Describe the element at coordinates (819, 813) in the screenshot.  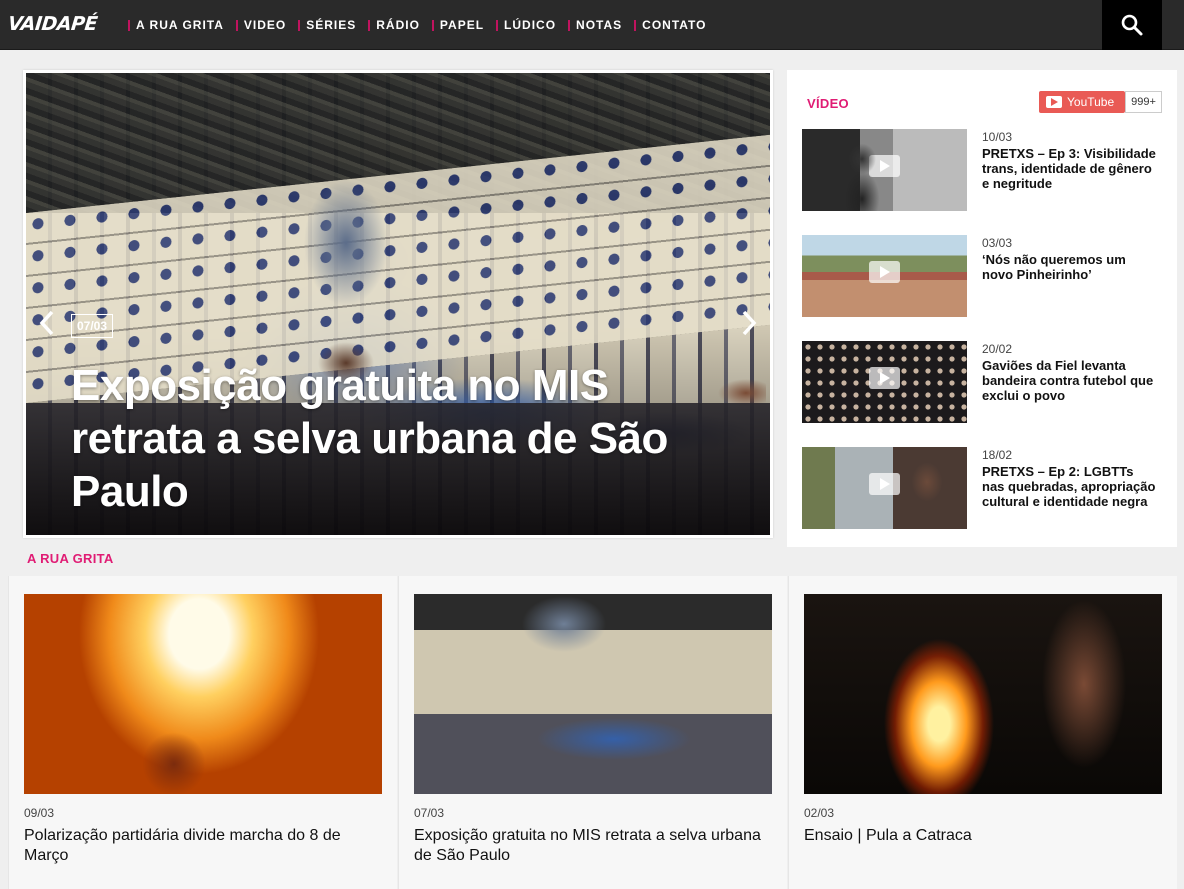
I see `article-date: 02/03` at that location.